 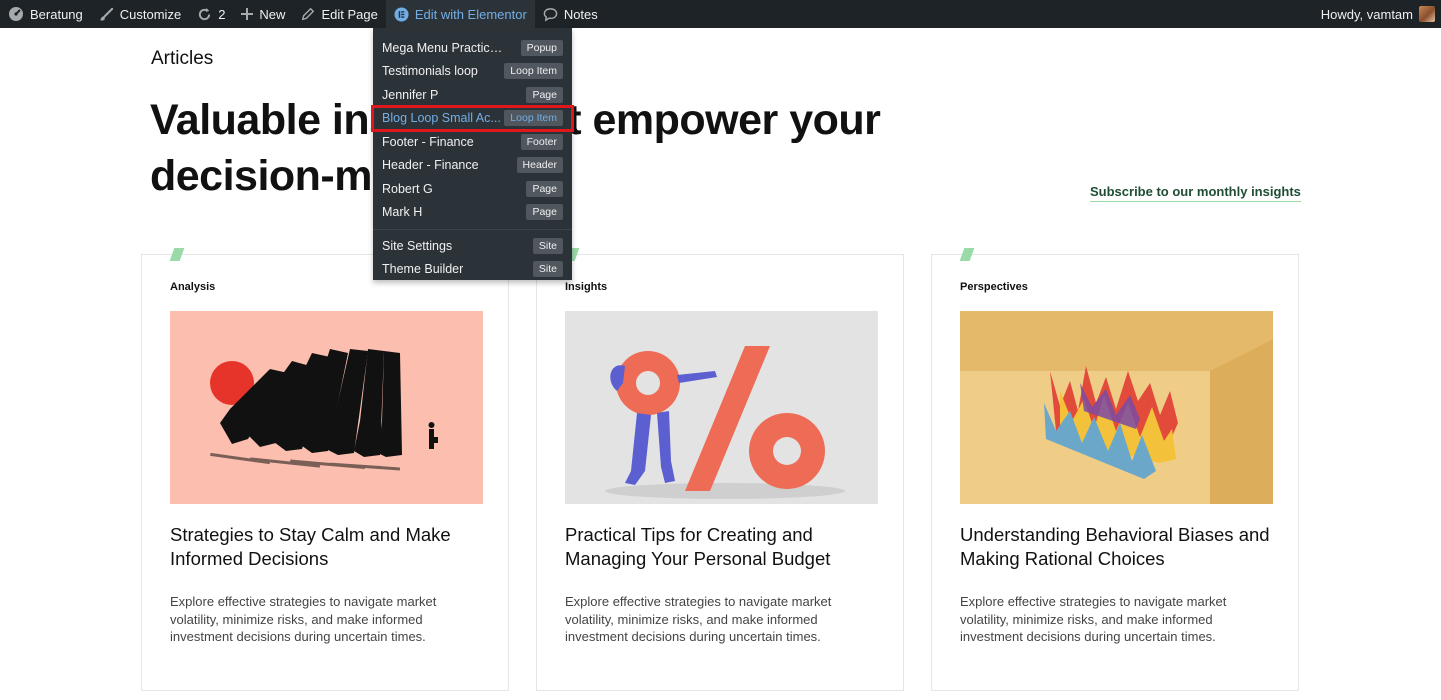 I want to click on dropdown-item-blog-loop-small: Blog Loop Small Ac... Loop Item, so click(x=472, y=118).